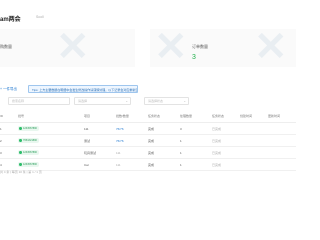  I want to click on batch-badge: 7654321890, so click(28, 140).